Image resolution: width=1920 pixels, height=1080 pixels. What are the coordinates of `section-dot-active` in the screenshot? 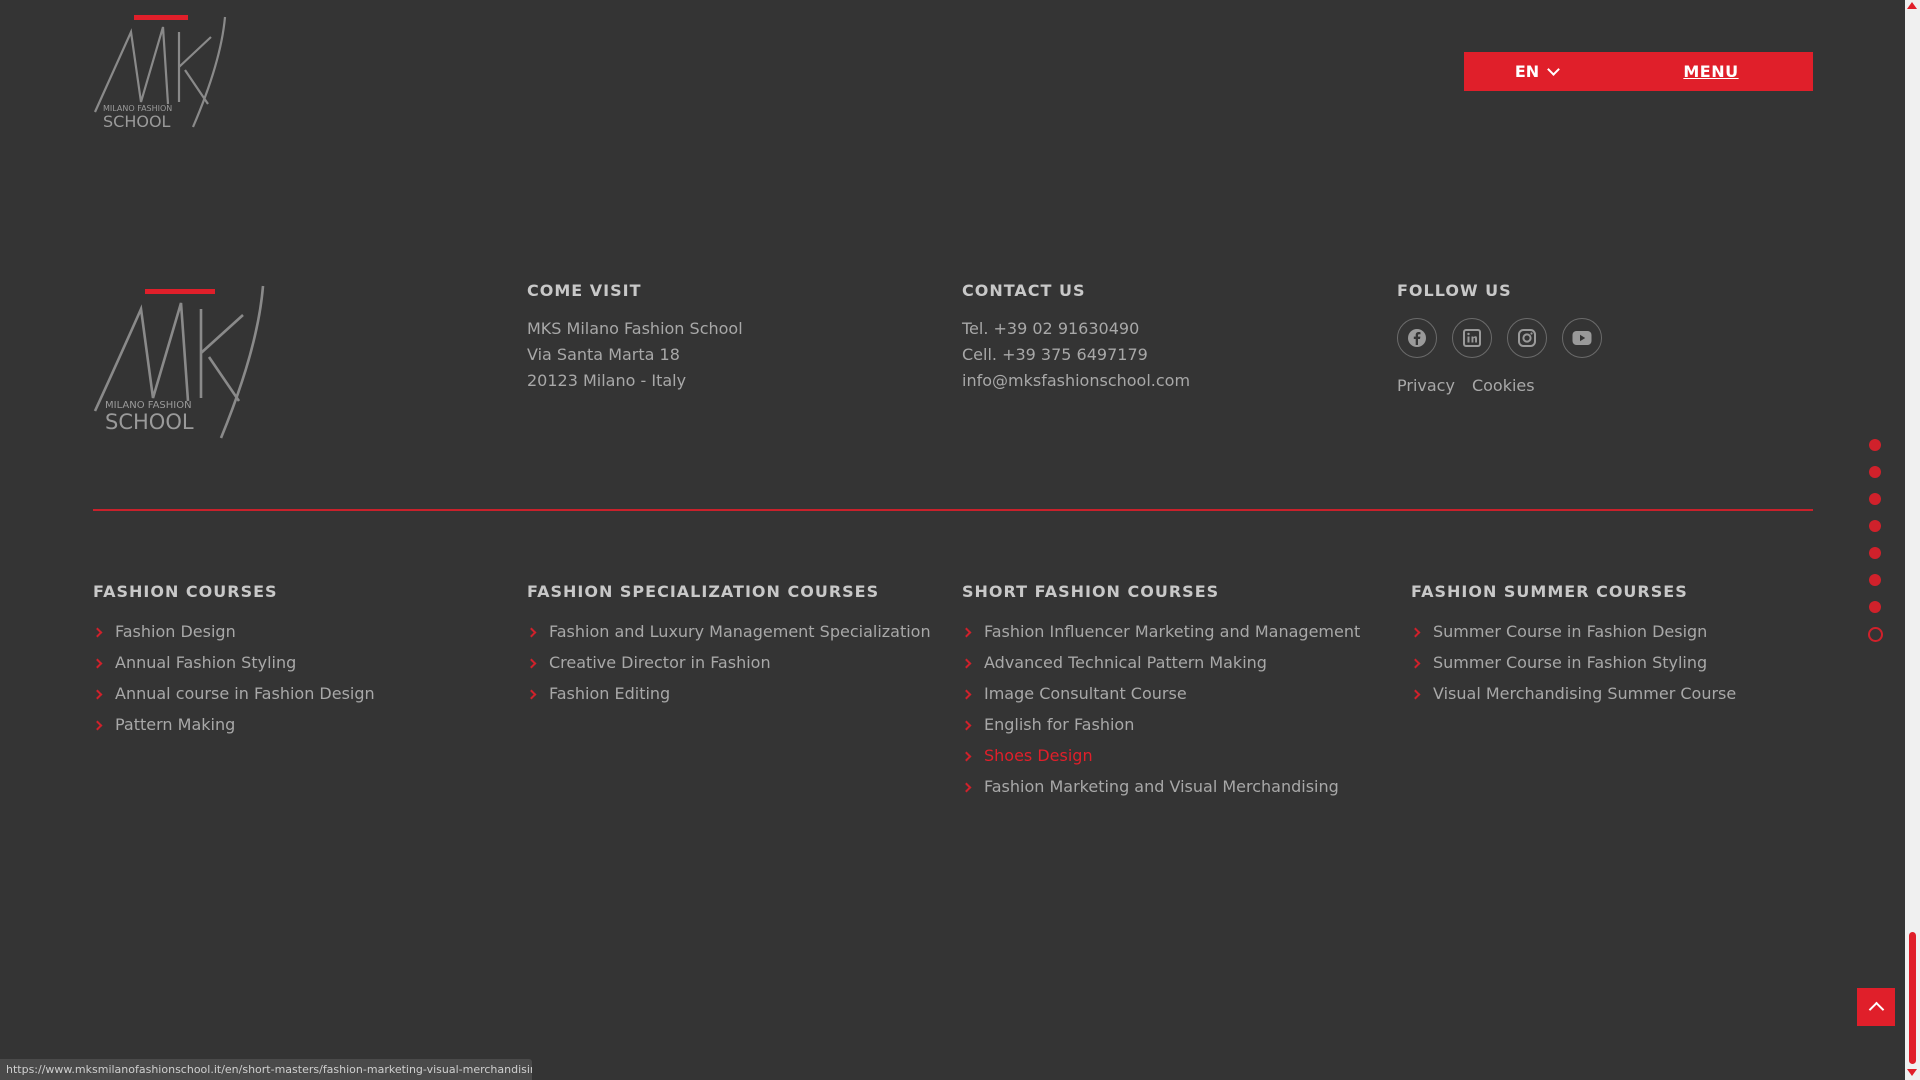 It's located at (1875, 634).